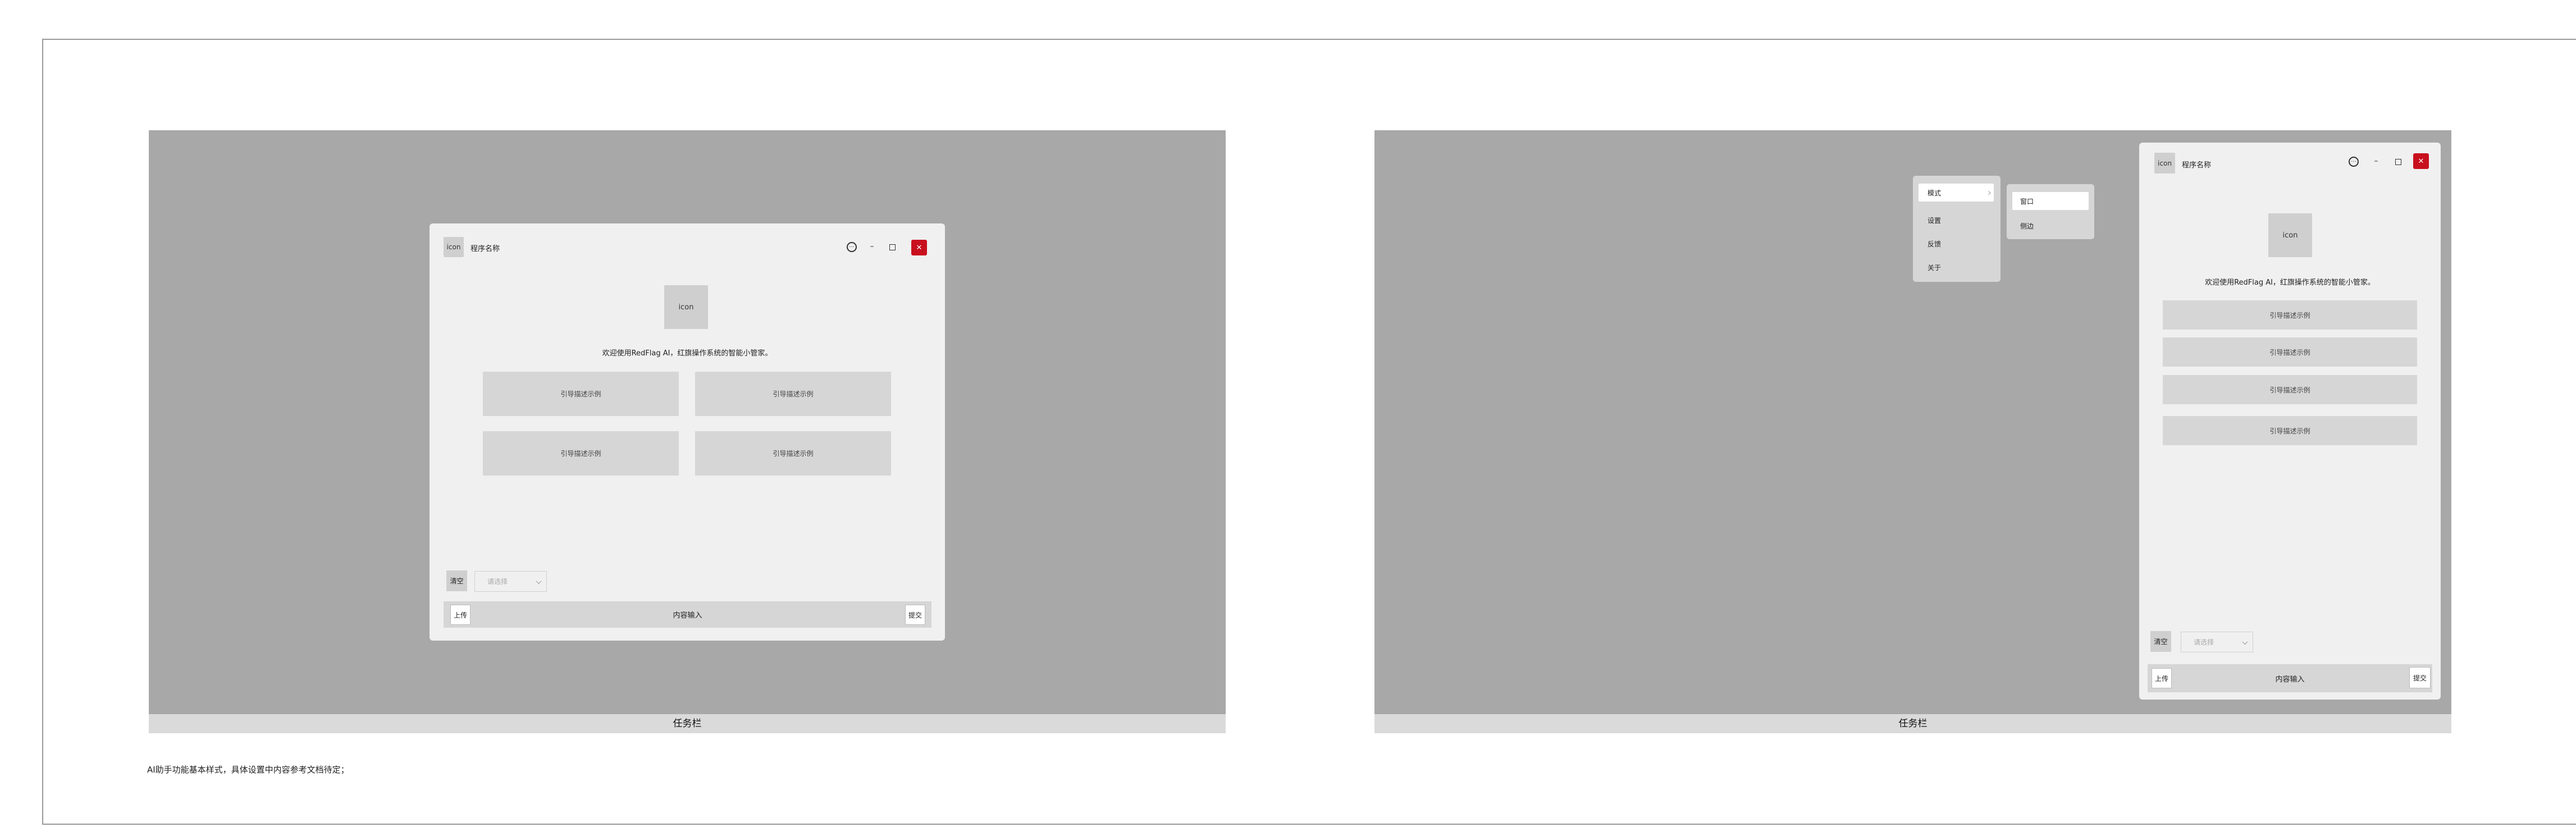 The width and height of the screenshot is (2576, 827). Describe the element at coordinates (1957, 229) in the screenshot. I see `settings-menu: 模式 › 设置 反馈 关于` at that location.